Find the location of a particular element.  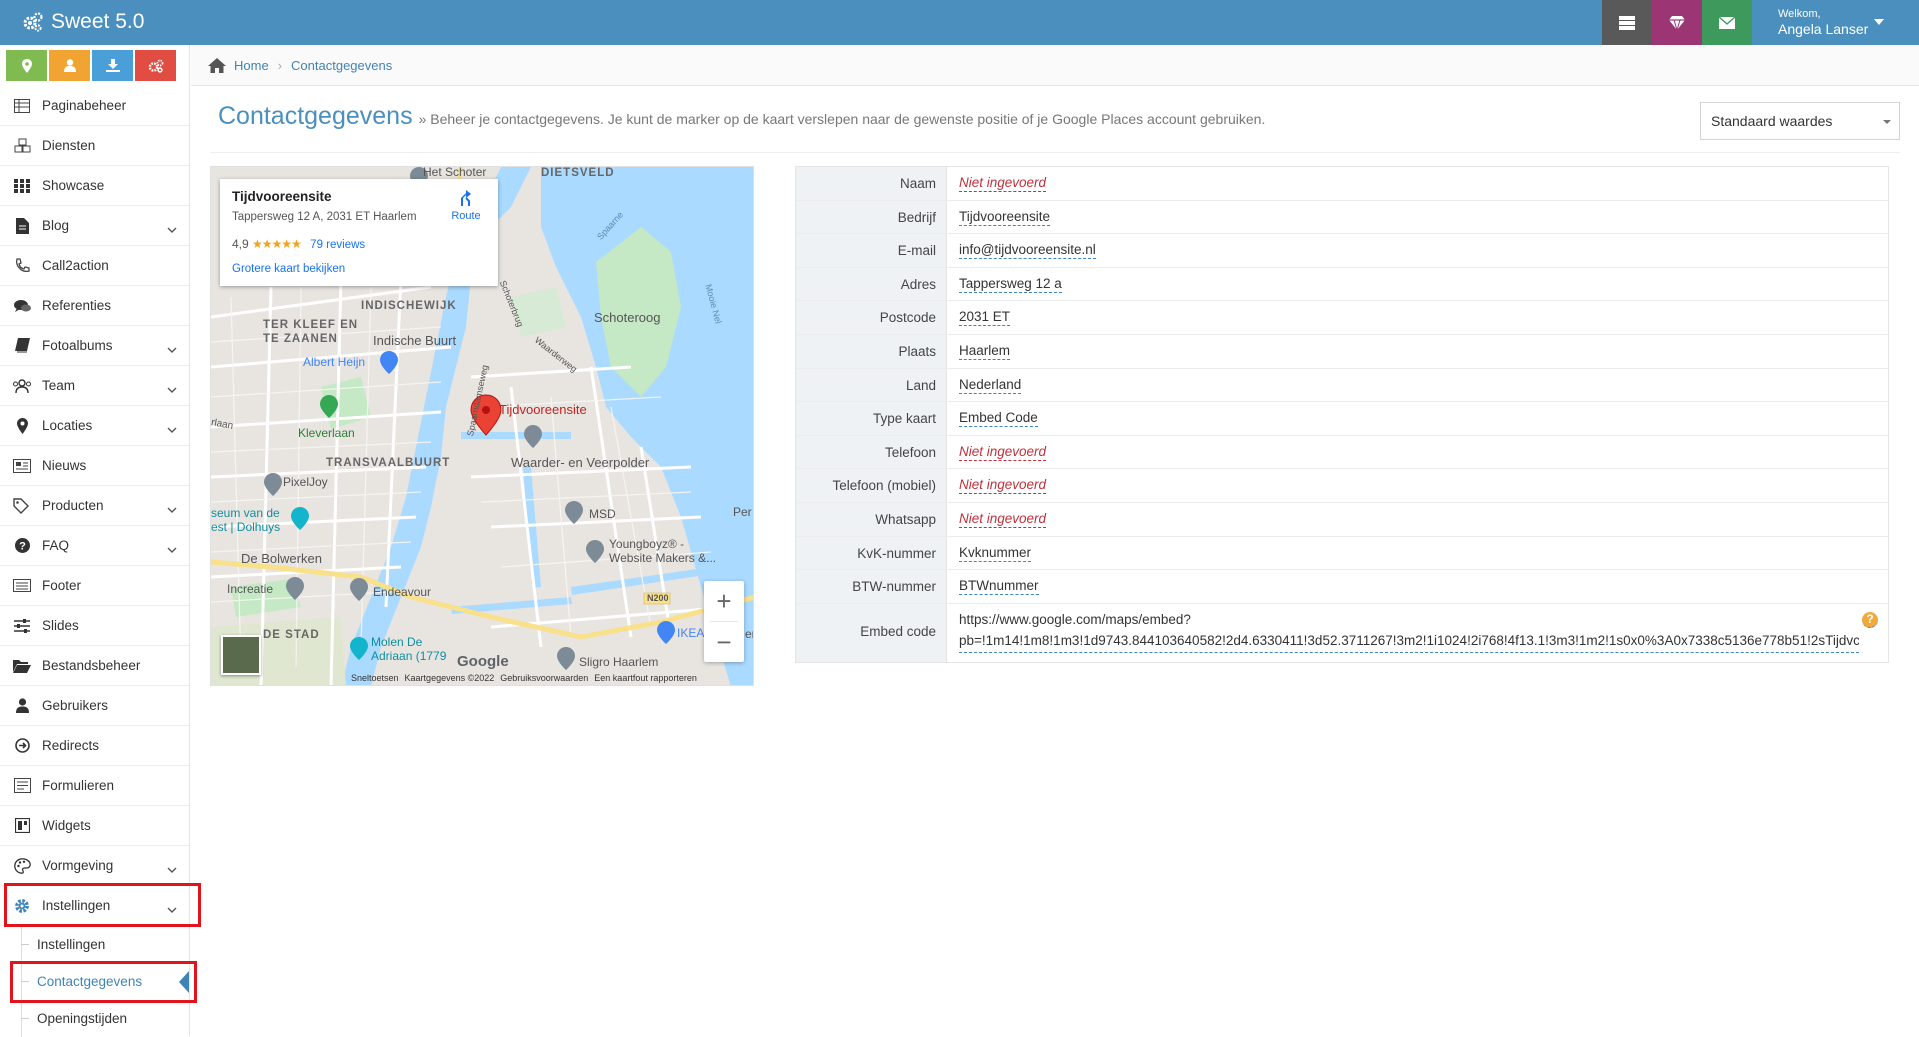

sidebar-item-instellingen: Instellingen is located at coordinates (94, 906).